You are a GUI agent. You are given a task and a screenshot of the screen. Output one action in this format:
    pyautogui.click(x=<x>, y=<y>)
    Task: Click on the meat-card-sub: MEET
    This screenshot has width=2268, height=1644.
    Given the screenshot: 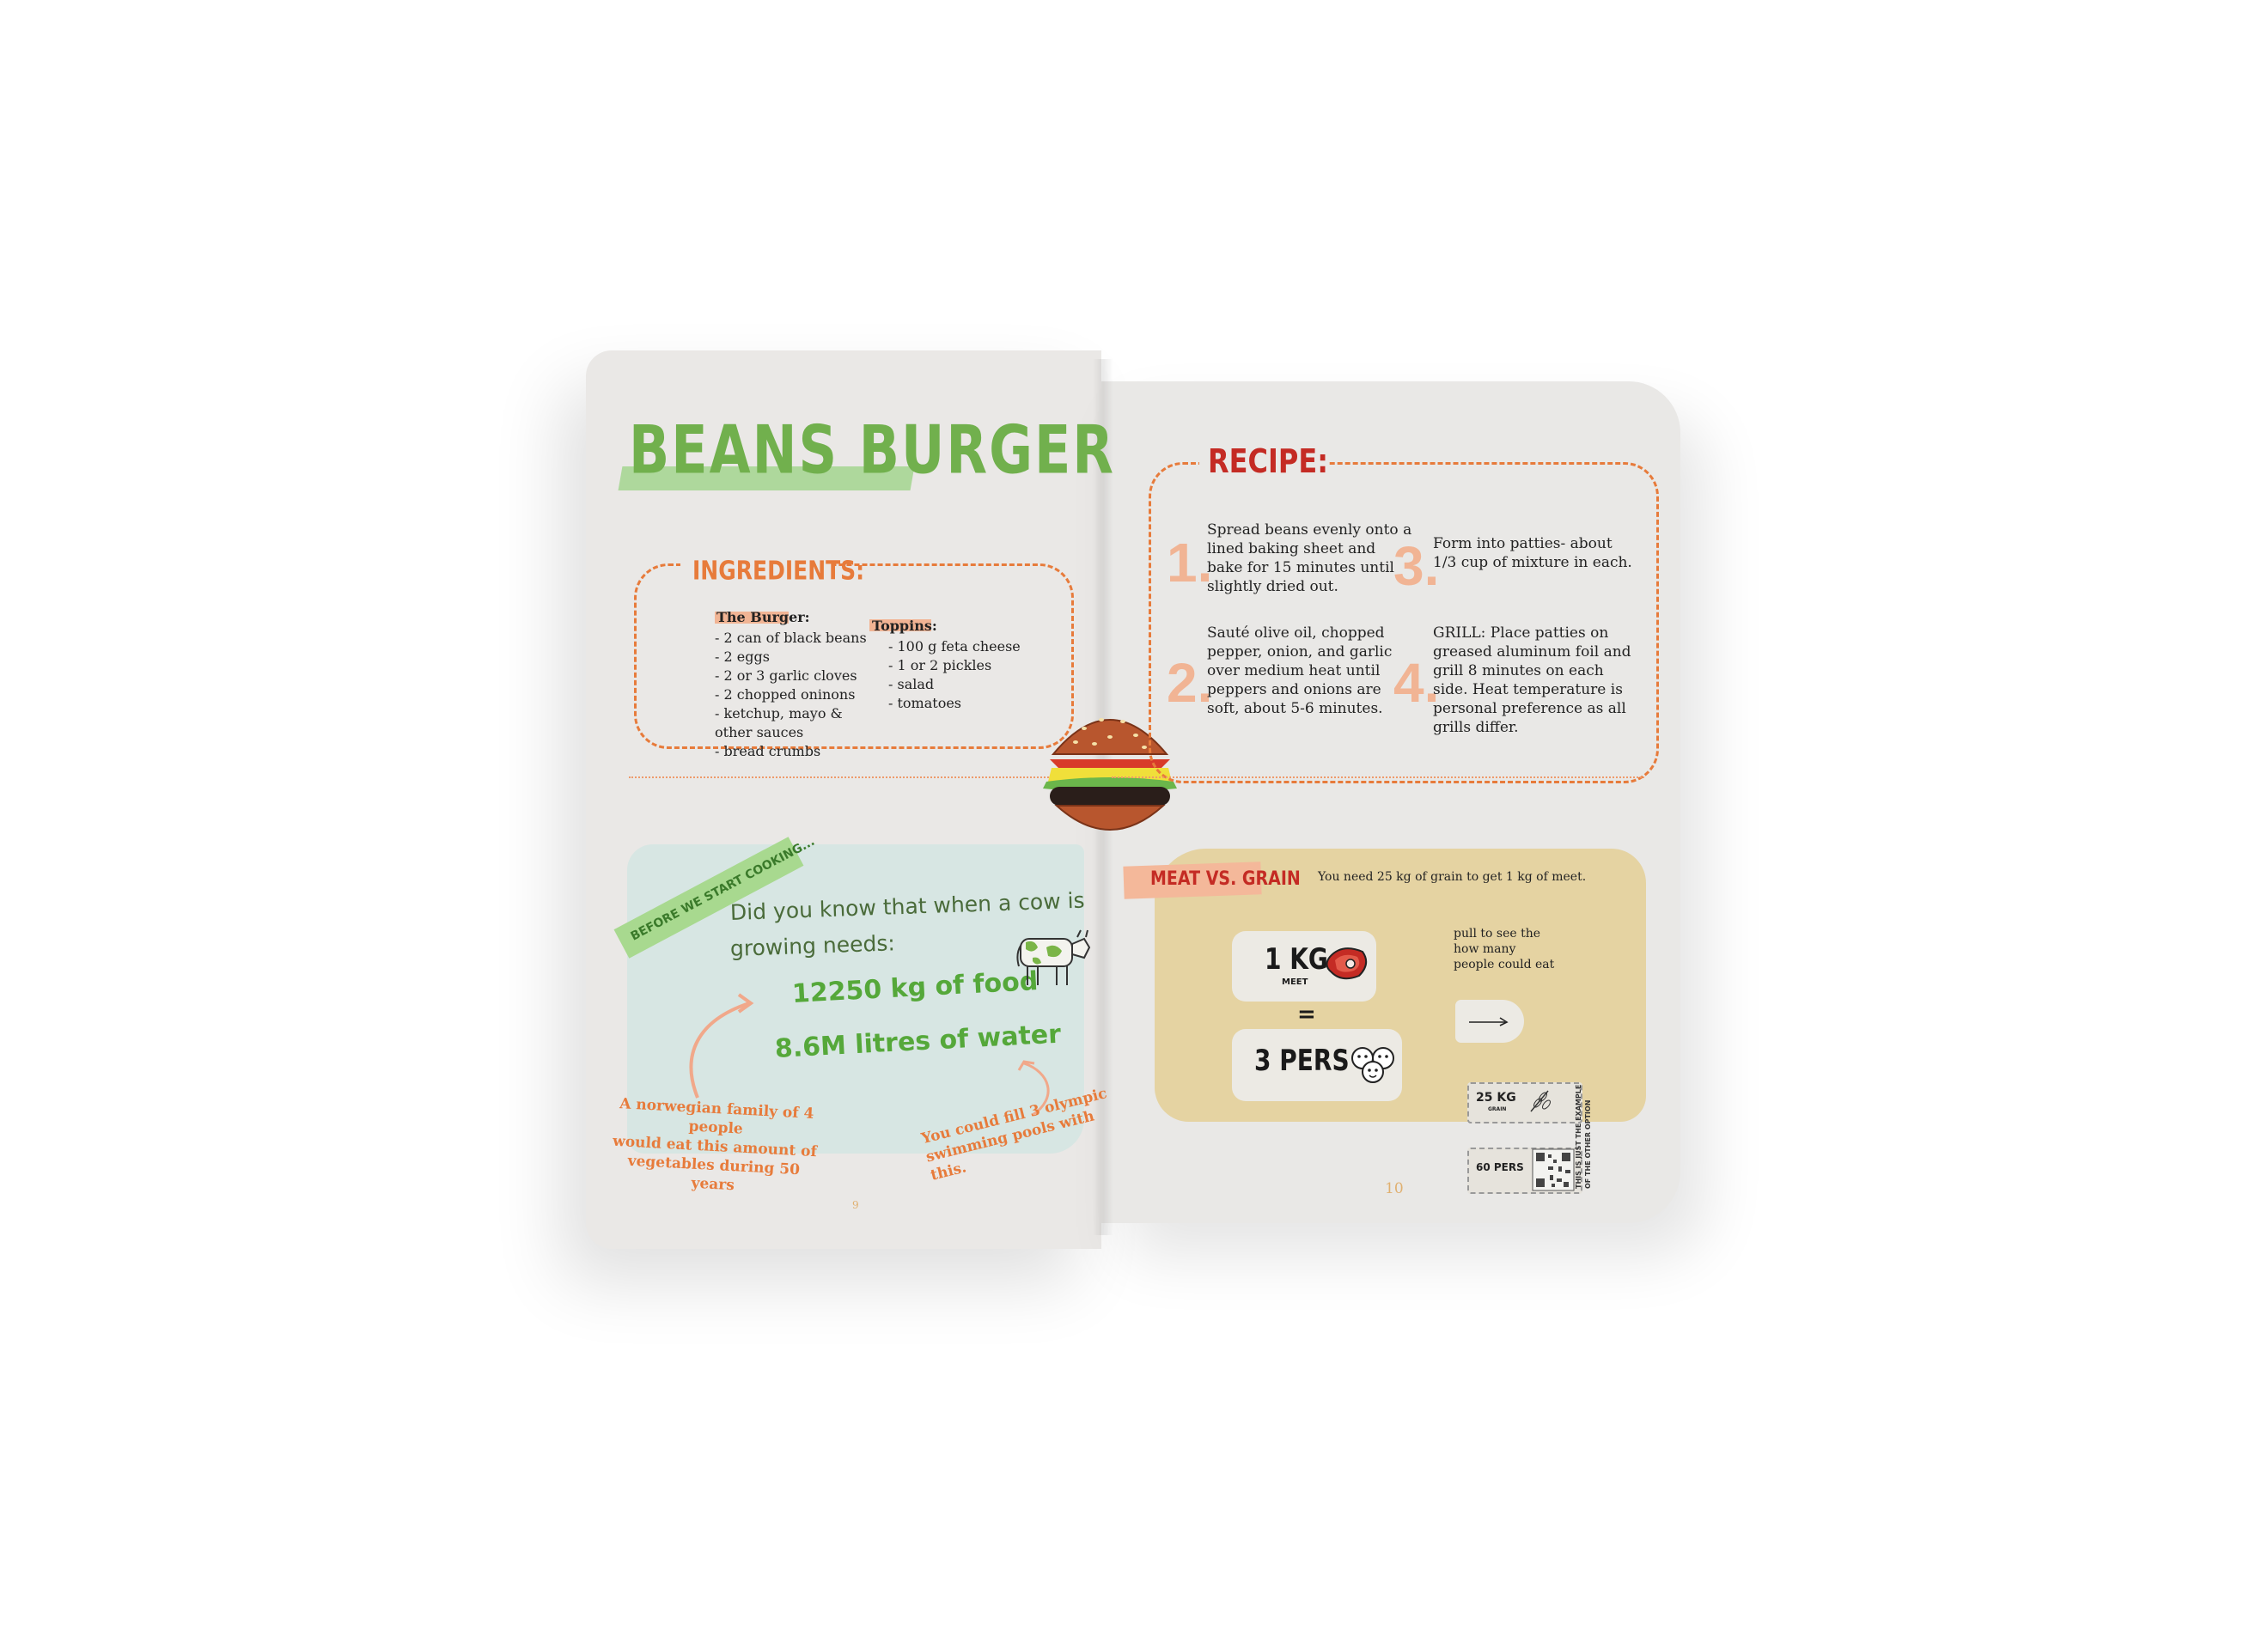 What is the action you would take?
    pyautogui.click(x=1295, y=982)
    